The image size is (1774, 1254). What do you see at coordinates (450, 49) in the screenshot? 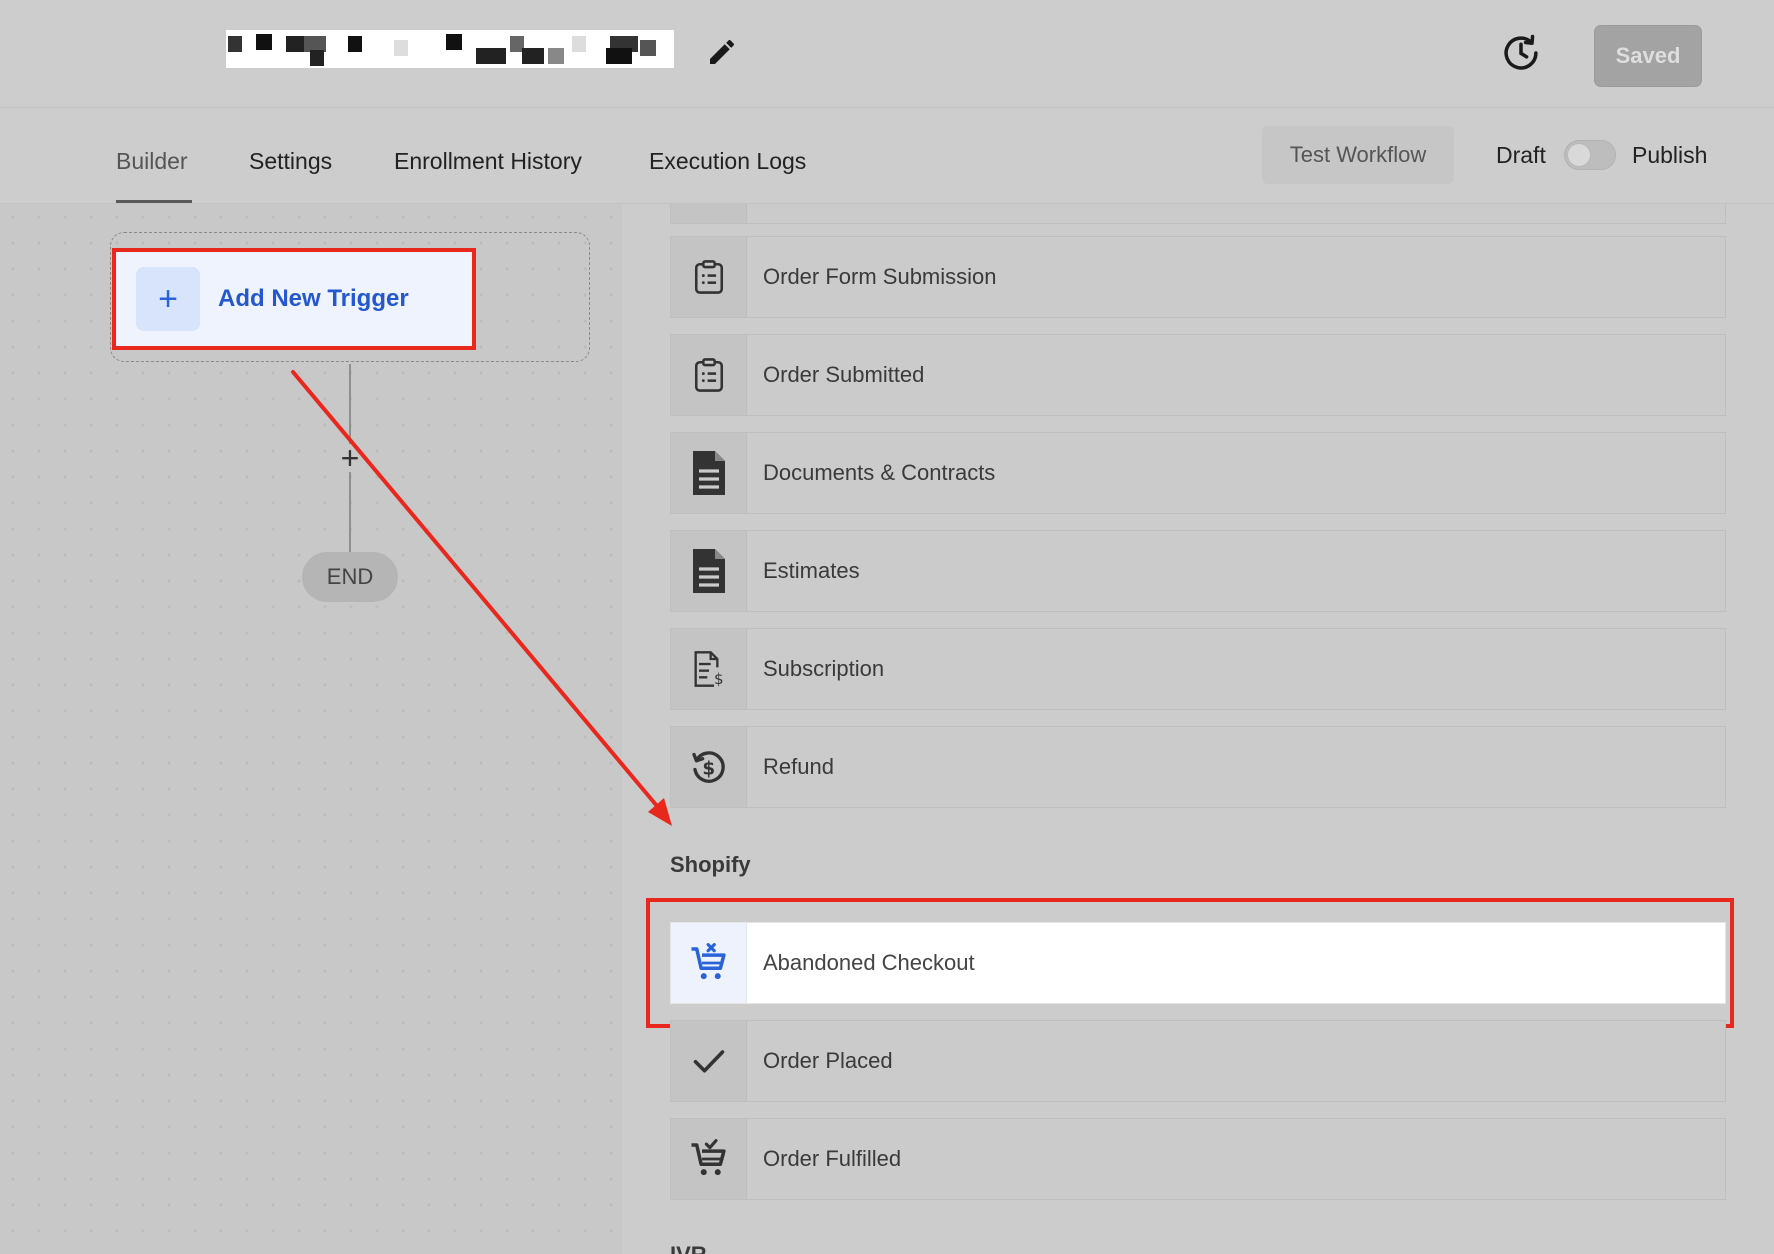
I see `workflow-name-redacted` at bounding box center [450, 49].